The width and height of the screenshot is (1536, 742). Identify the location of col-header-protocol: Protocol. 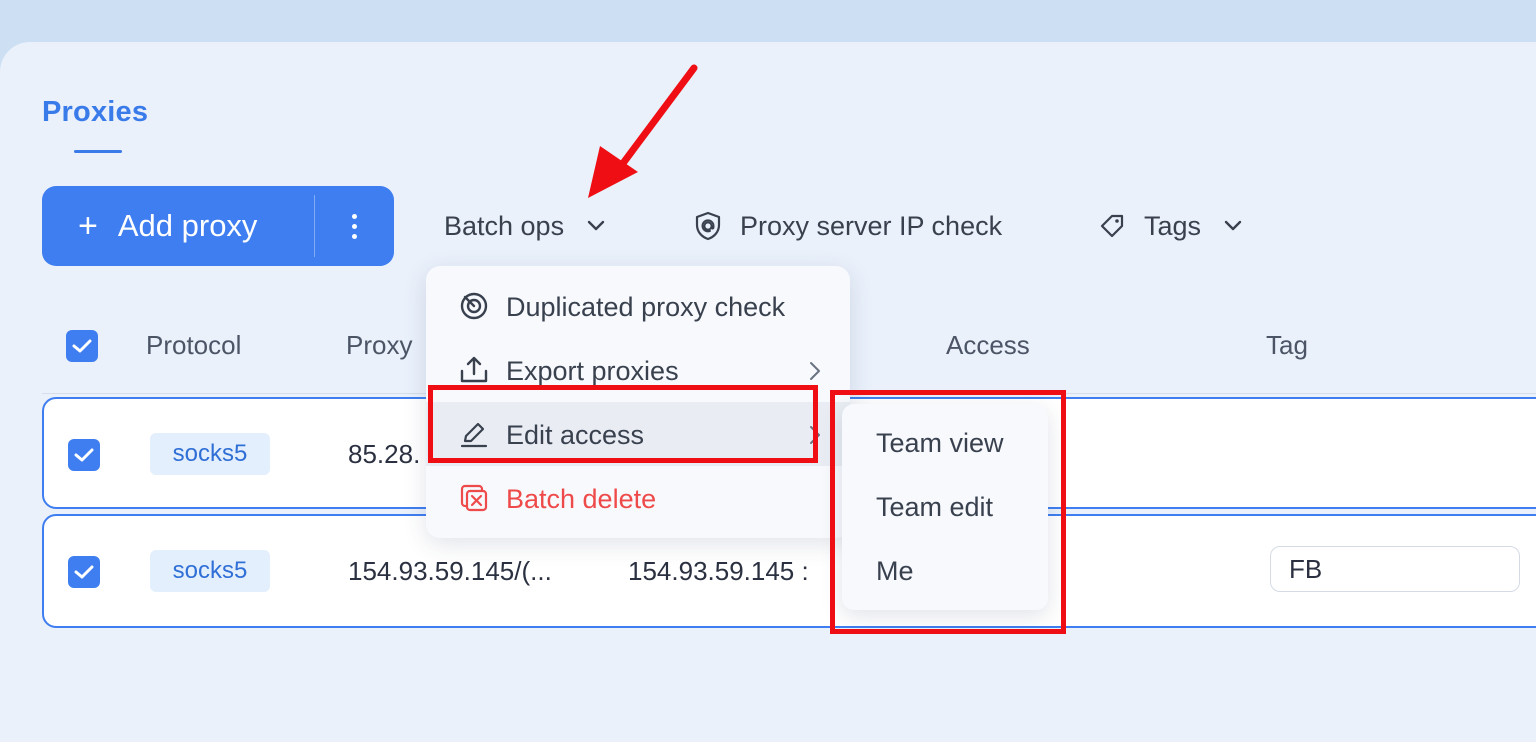
(193, 345).